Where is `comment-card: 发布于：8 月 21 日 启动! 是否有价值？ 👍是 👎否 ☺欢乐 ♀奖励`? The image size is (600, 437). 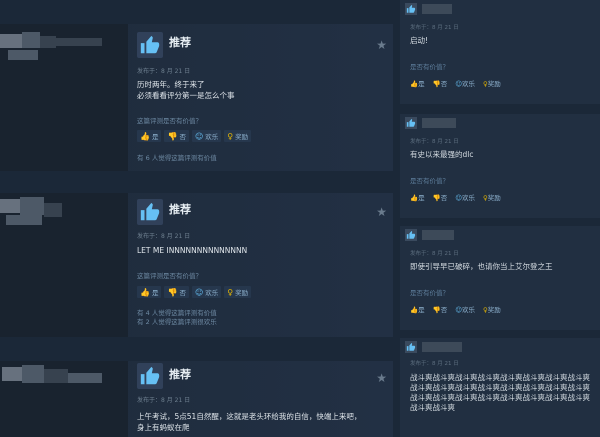
comment-card: 发布于：8 月 21 日 启动! 是否有价值？ 👍是 👎否 ☺欢乐 ♀奖励 is located at coordinates (500, 52).